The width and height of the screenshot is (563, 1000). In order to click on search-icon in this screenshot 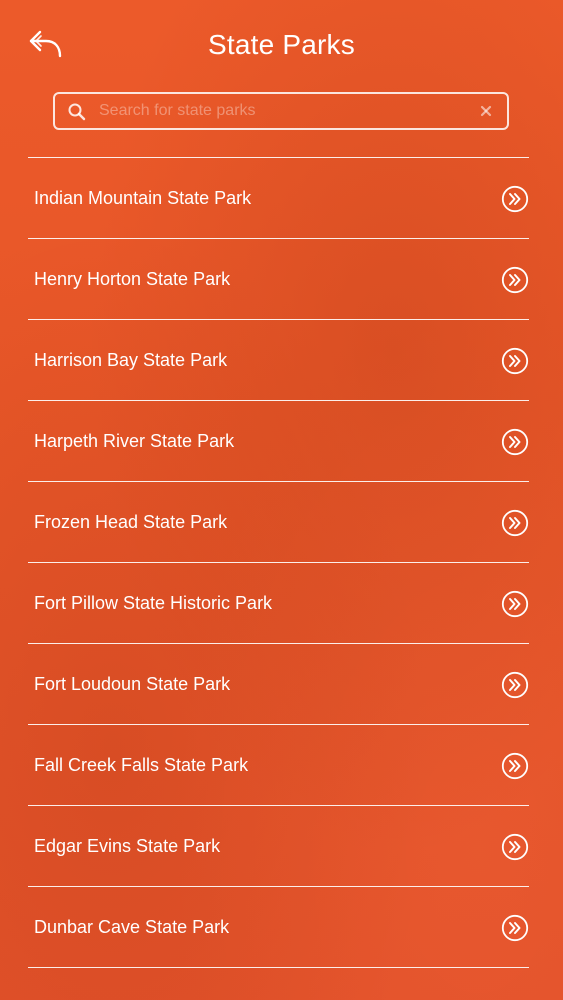, I will do `click(77, 112)`.